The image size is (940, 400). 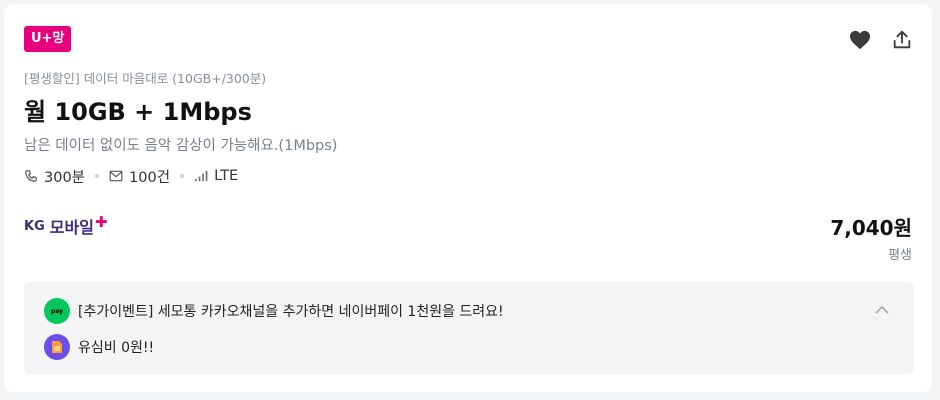 I want to click on event-item: 유심비 0원!!, so click(x=99, y=347).